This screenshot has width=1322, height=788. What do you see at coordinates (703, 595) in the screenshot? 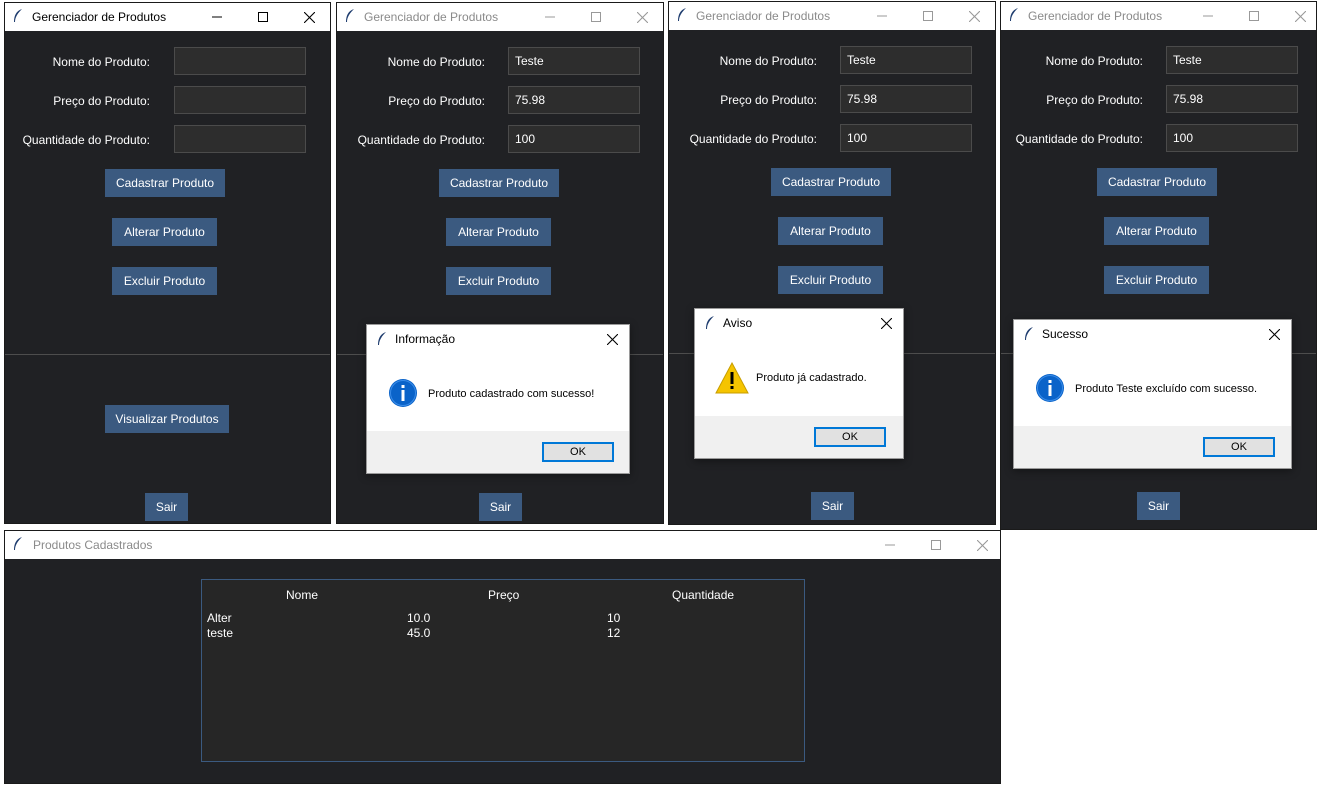
I see `column-header-quantity: Quantidade` at bounding box center [703, 595].